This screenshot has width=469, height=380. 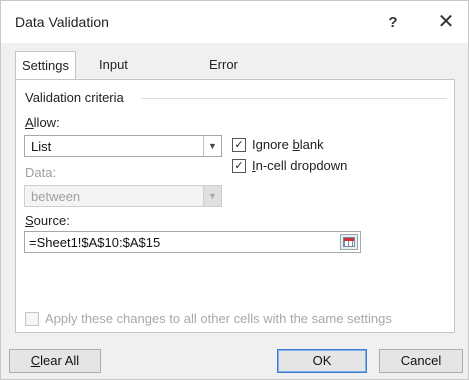 What do you see at coordinates (294, 98) in the screenshot?
I see `section-divider` at bounding box center [294, 98].